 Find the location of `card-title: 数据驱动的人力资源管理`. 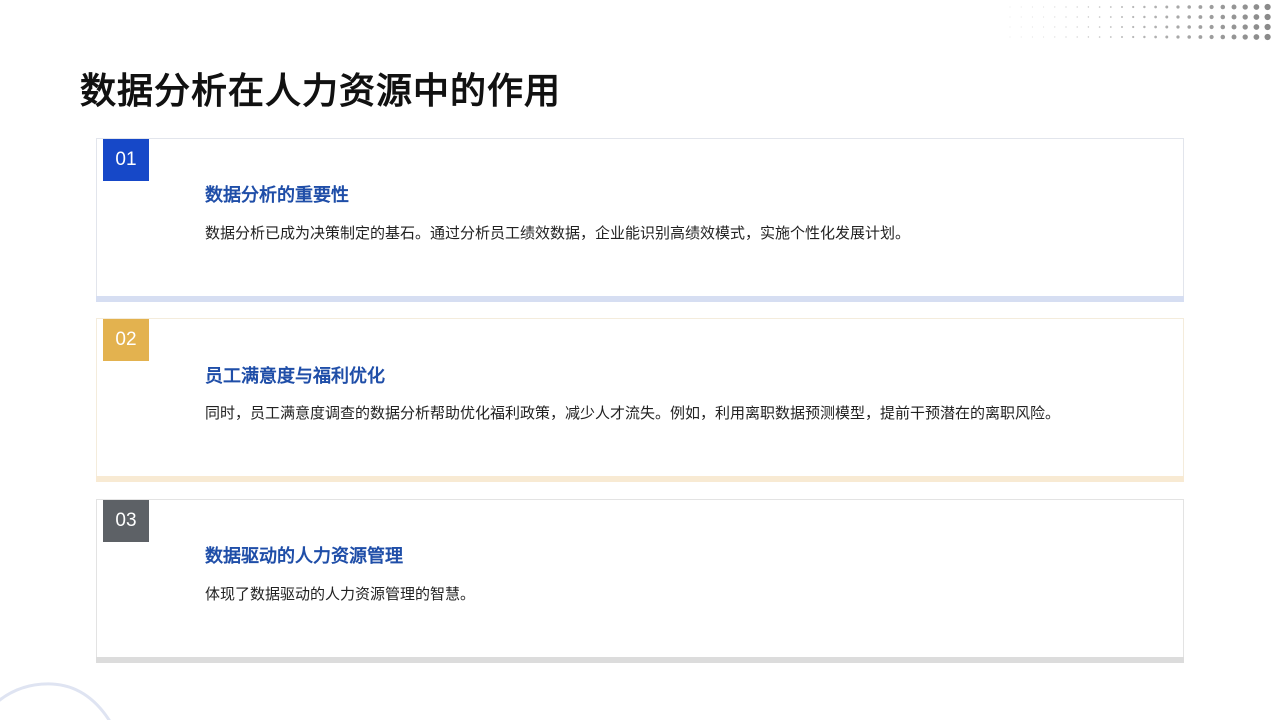

card-title: 数据驱动的人力资源管理 is located at coordinates (304, 556).